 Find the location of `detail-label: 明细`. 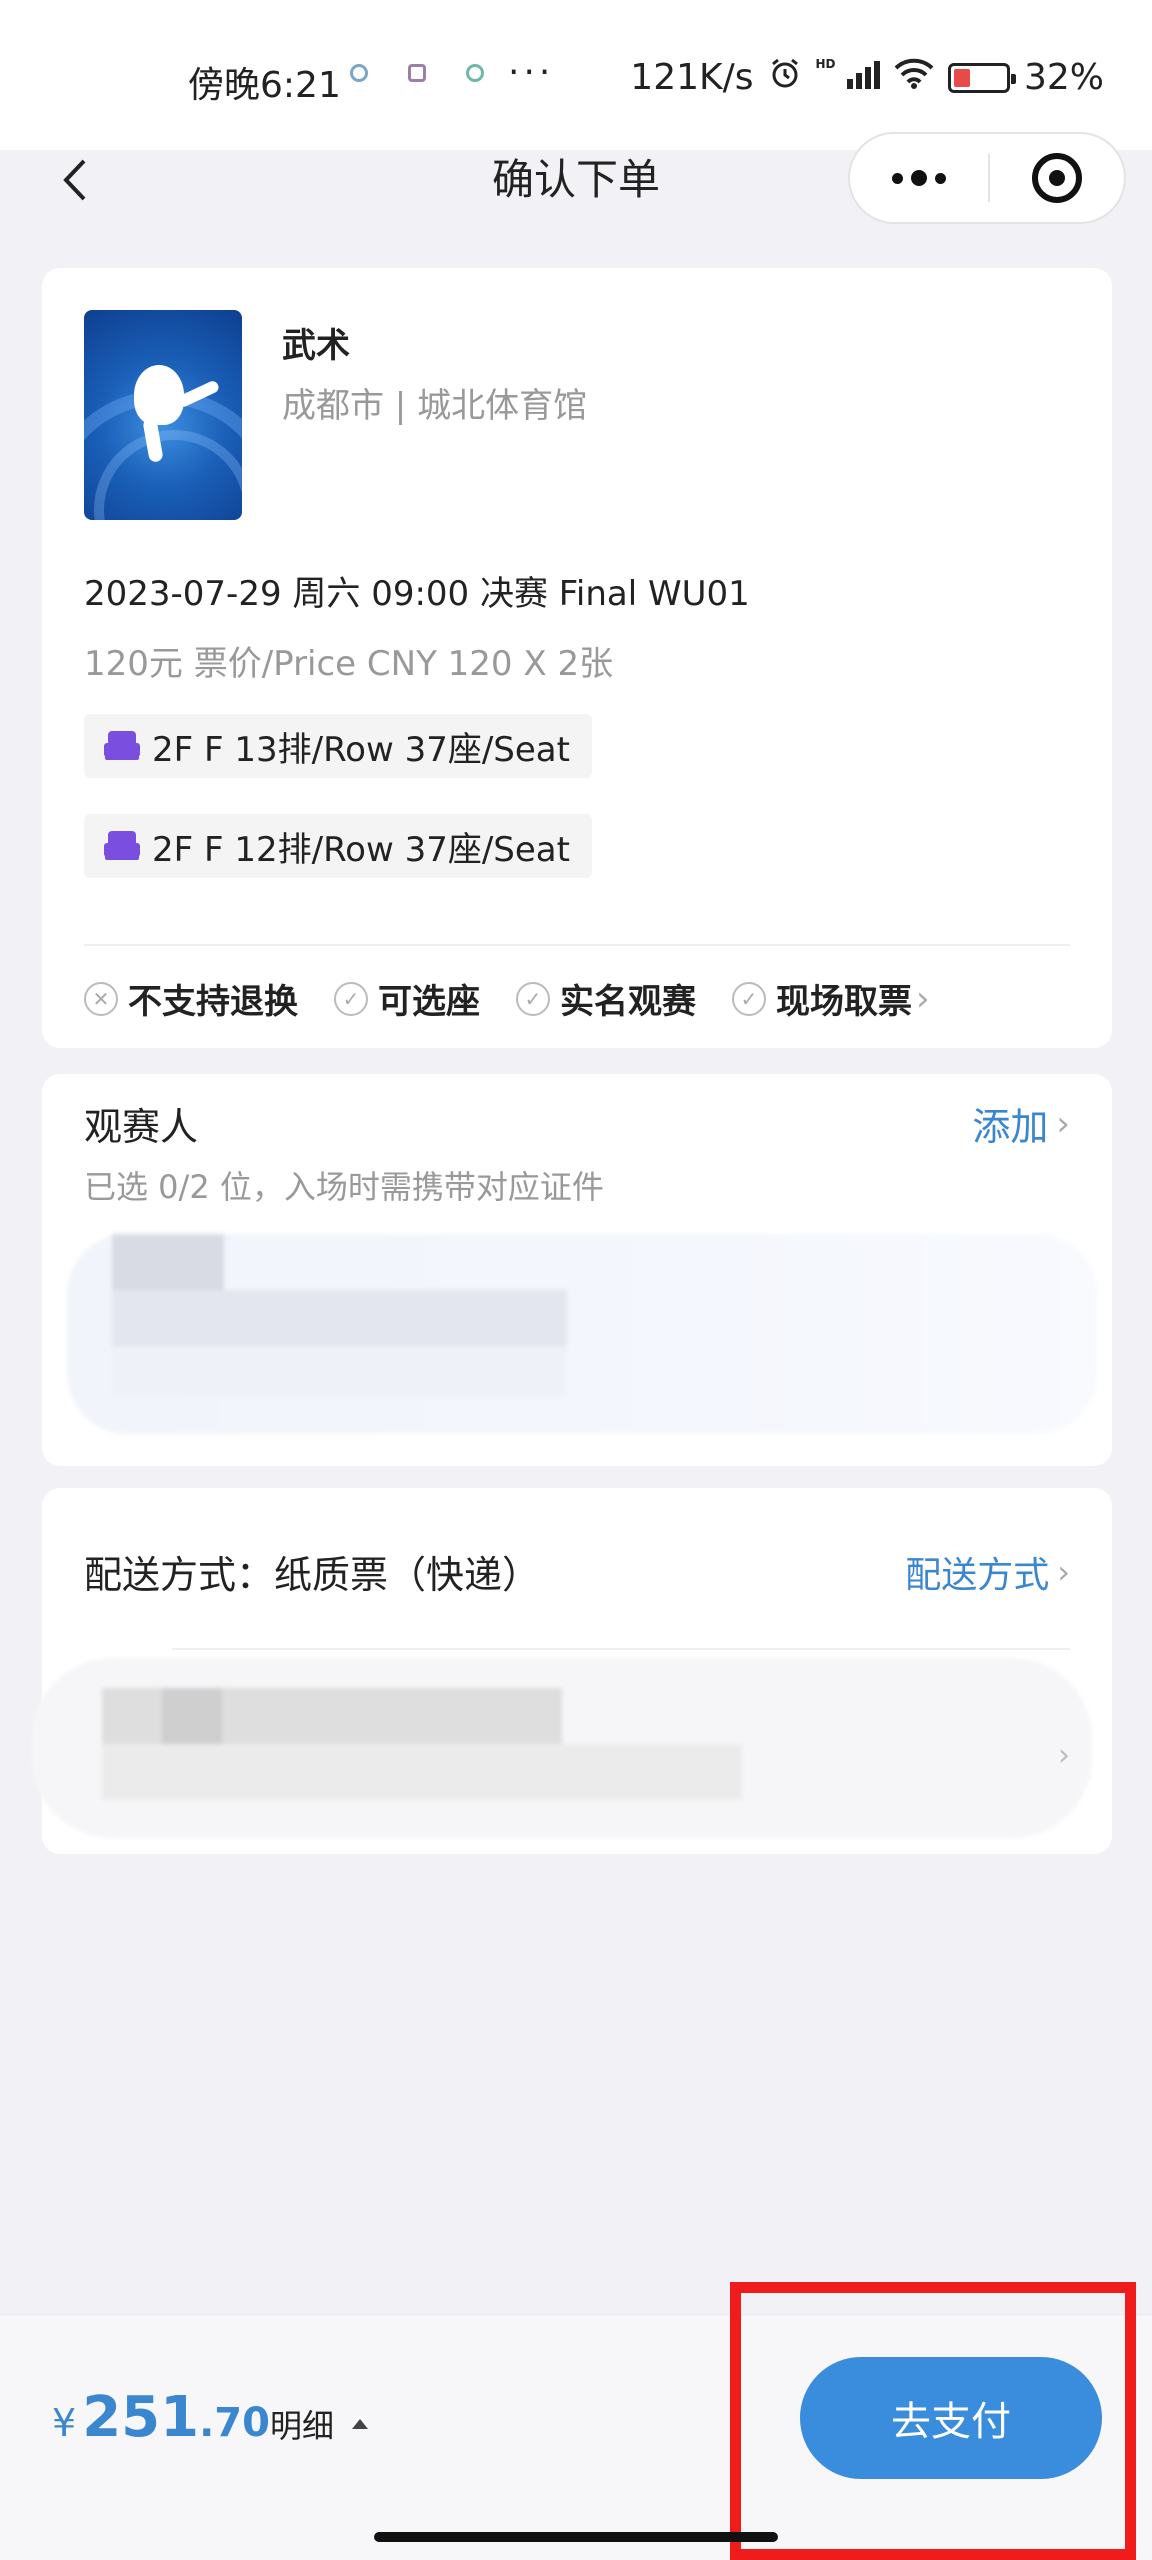

detail-label: 明细 is located at coordinates (302, 2426).